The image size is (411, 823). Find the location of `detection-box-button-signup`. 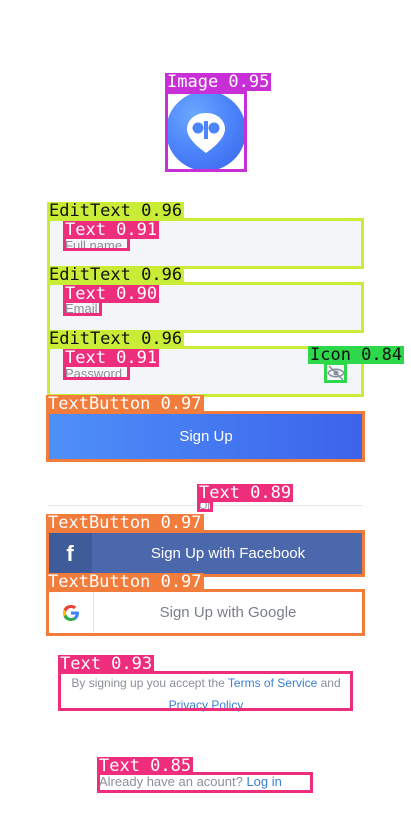

detection-box-button-signup is located at coordinates (205, 436).